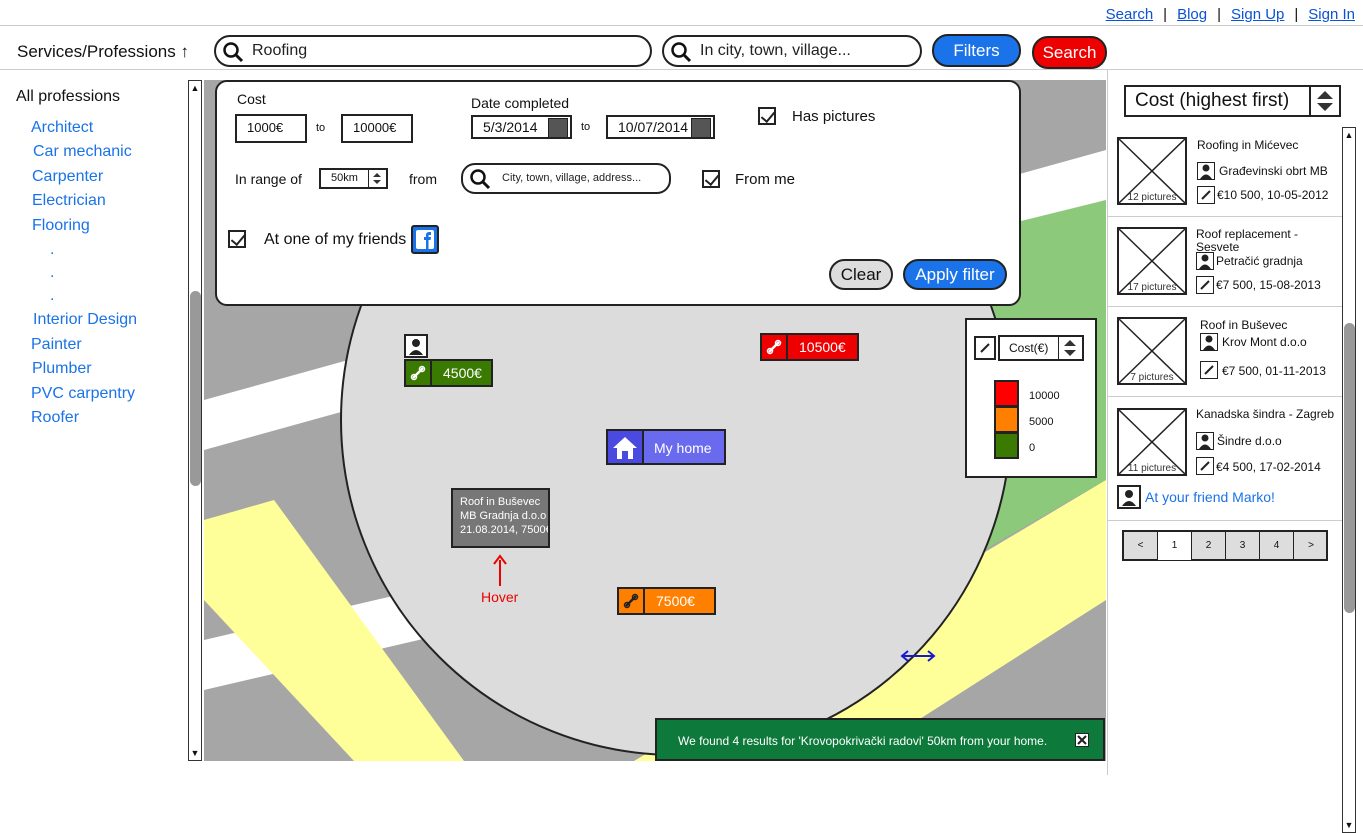 The height and width of the screenshot is (833, 1363). What do you see at coordinates (822, 347) in the screenshot?
I see `marker-price: 10500€` at bounding box center [822, 347].